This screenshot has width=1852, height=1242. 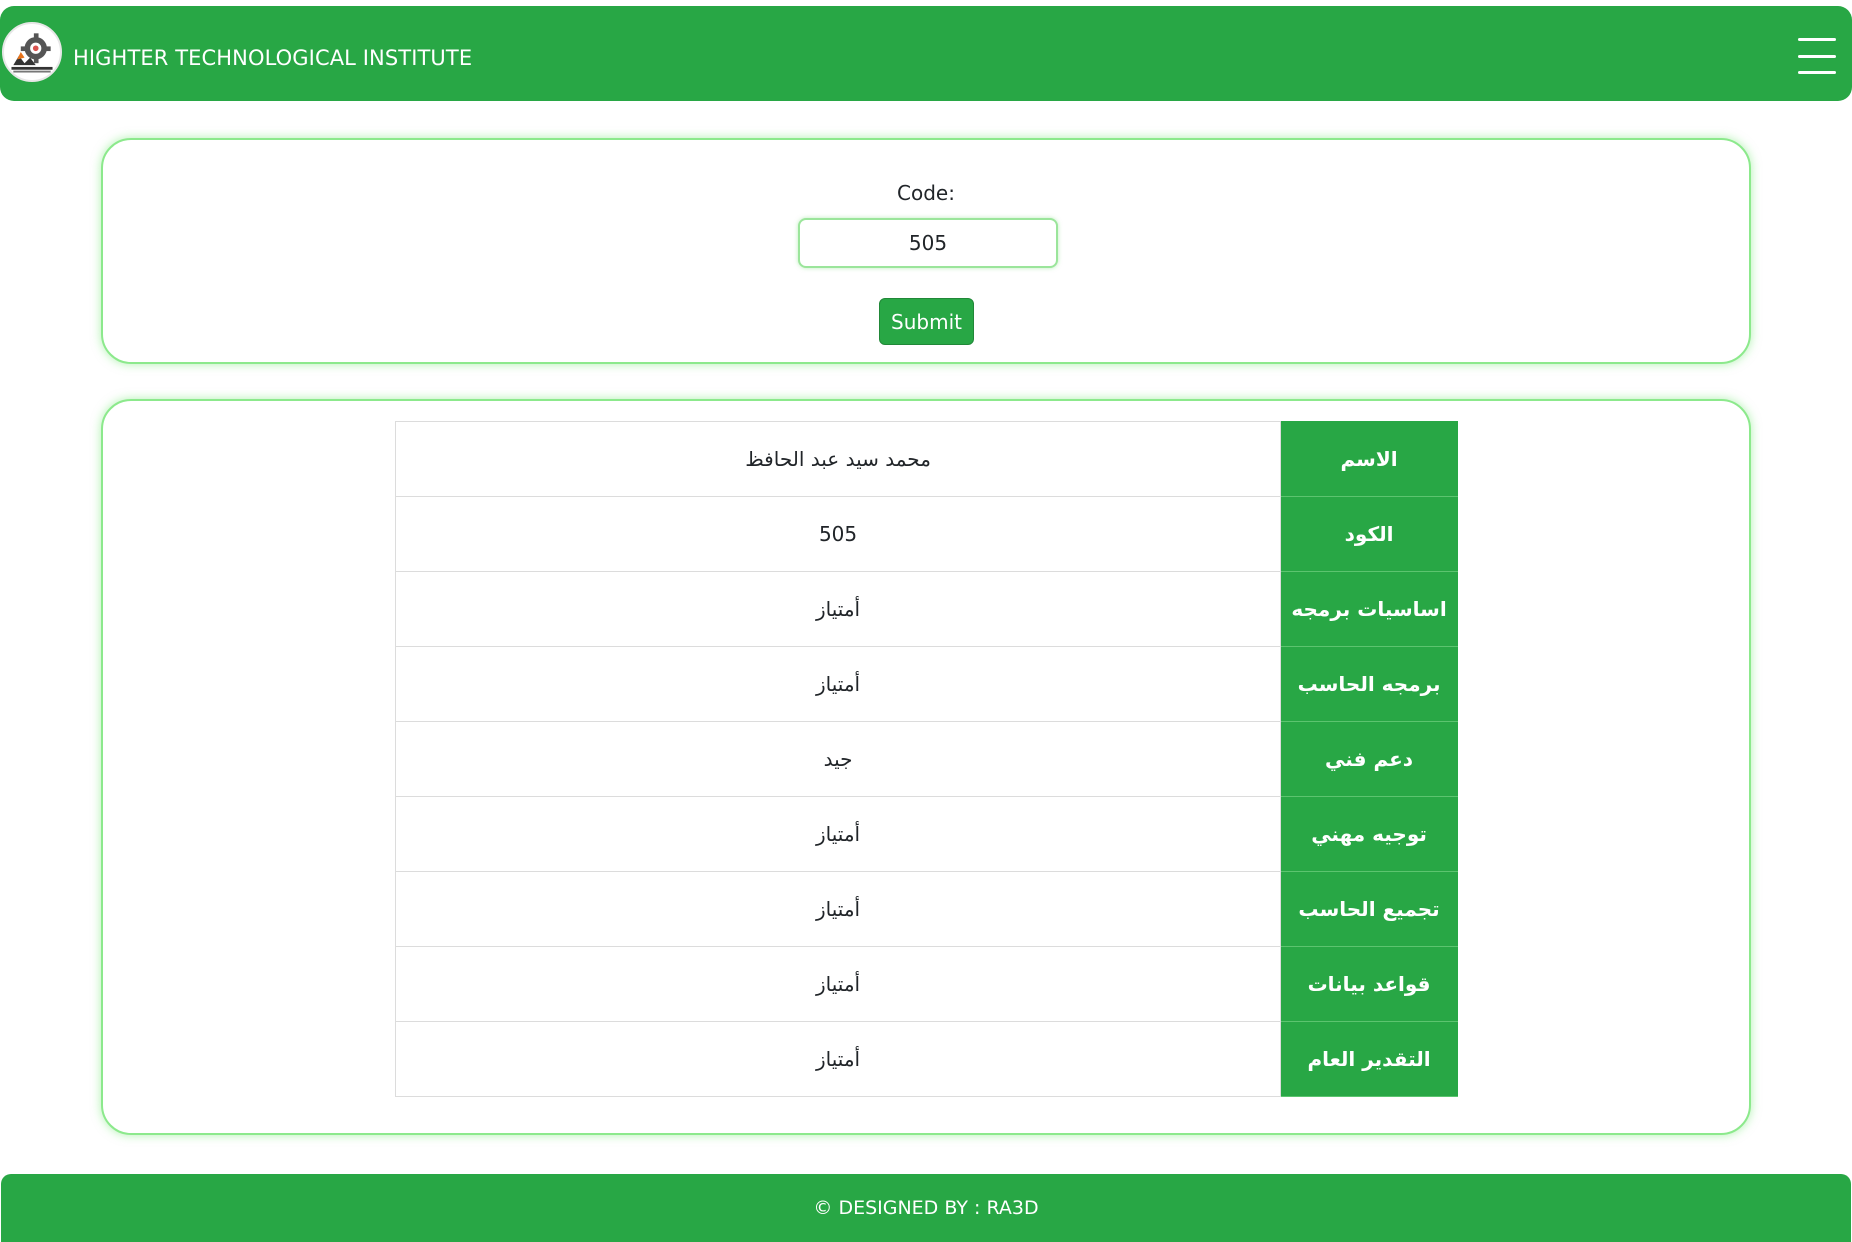 I want to click on footer-credit: © DESIGNED BY : RA3D, so click(x=926, y=1208).